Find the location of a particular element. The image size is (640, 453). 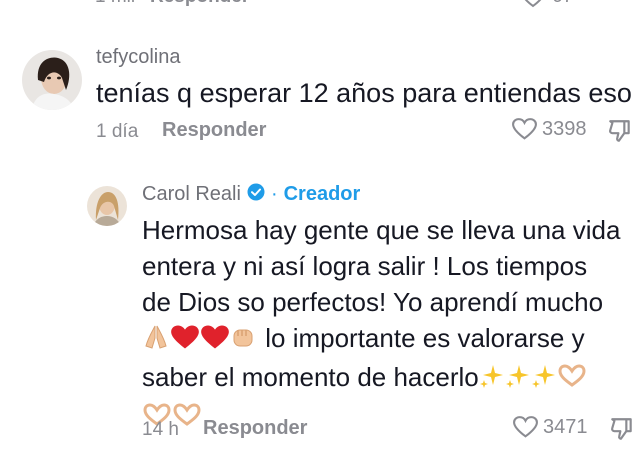

like-button: 3398 is located at coordinates (549, 129).